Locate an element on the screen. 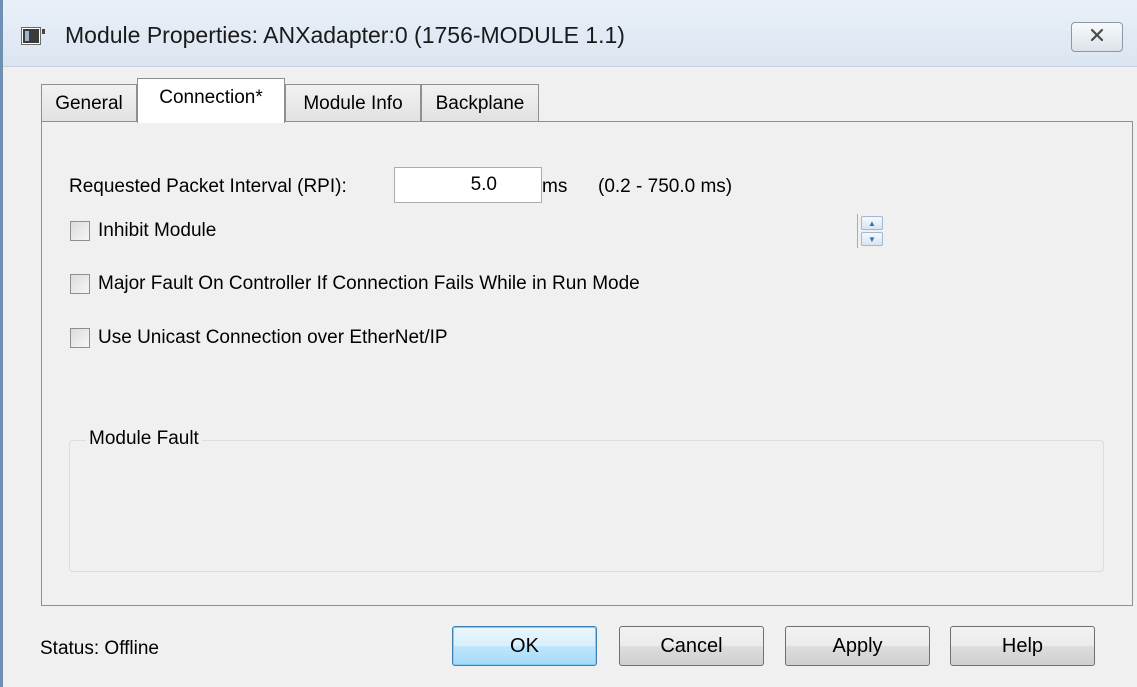 Image resolution: width=1137 pixels, height=687 pixels. rpi-label: Requested Packet Interval (RPI): is located at coordinates (208, 186).